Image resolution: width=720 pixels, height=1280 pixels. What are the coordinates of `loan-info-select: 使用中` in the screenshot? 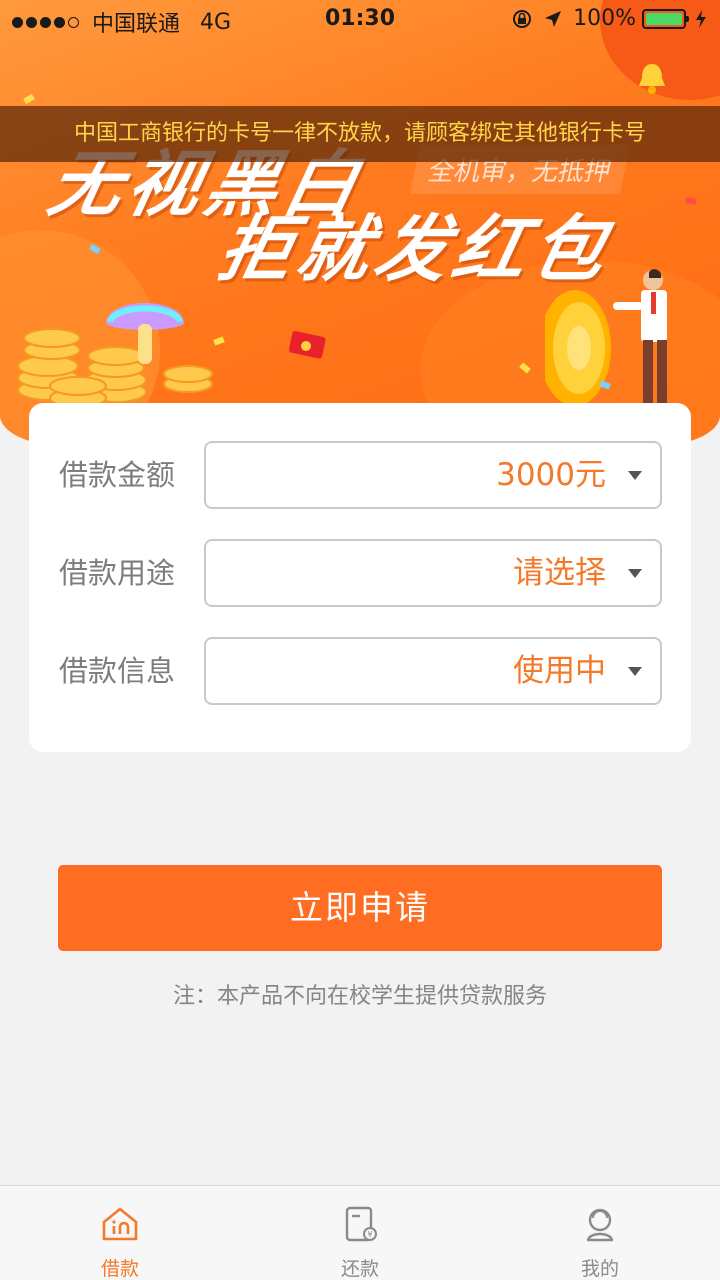 It's located at (433, 671).